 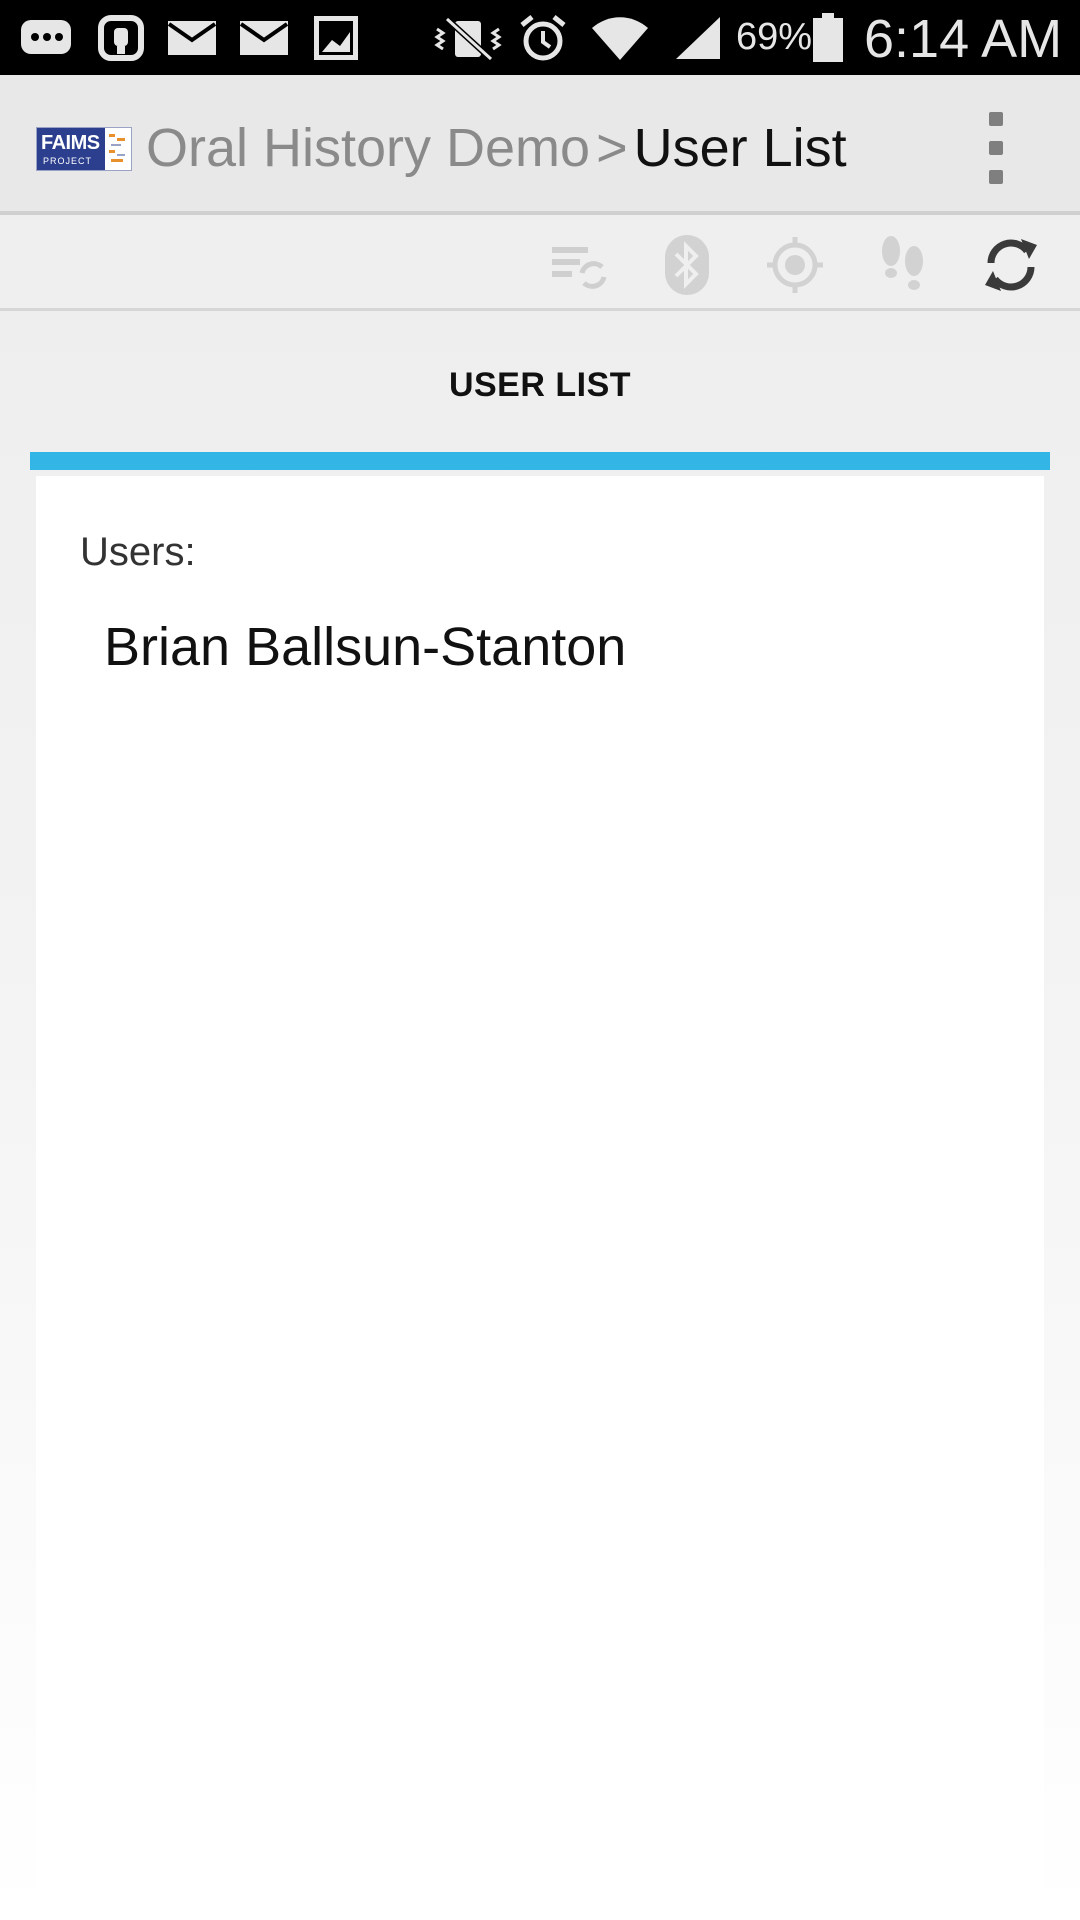 What do you see at coordinates (365, 647) in the screenshot?
I see `user-list-item: Brian Ballsun-Stanton` at bounding box center [365, 647].